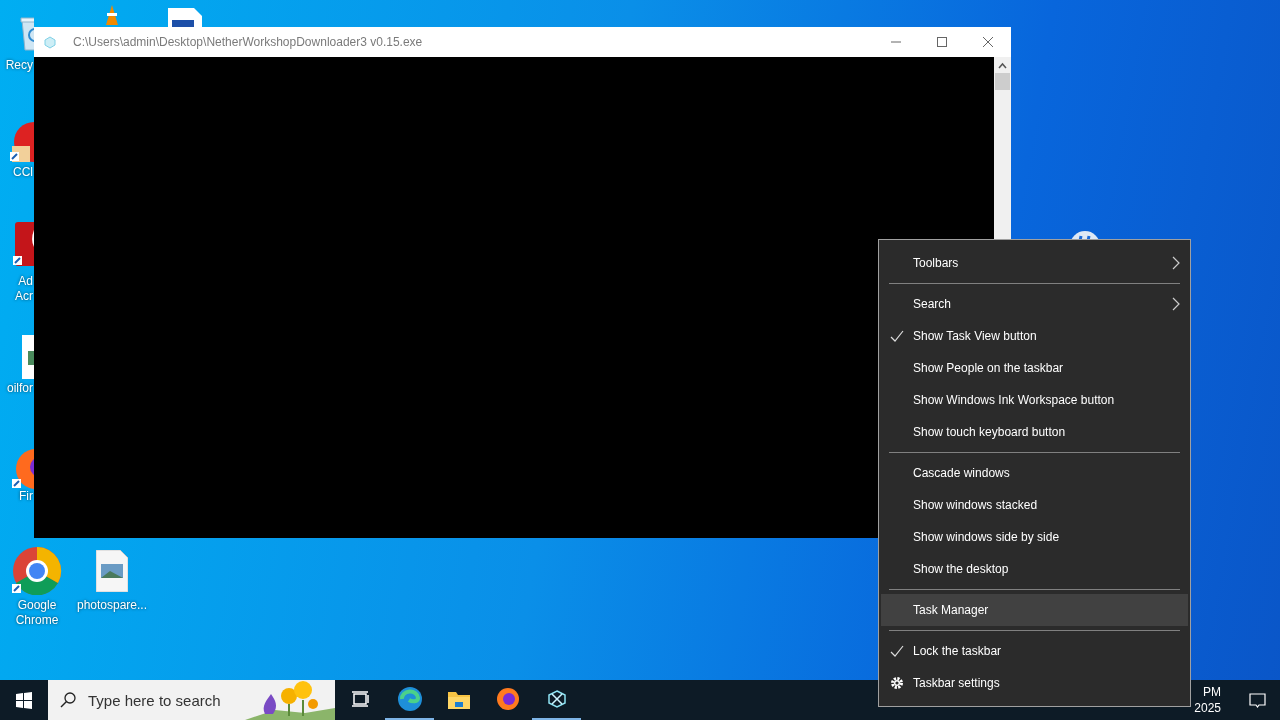  I want to click on search-icon, so click(68, 700).